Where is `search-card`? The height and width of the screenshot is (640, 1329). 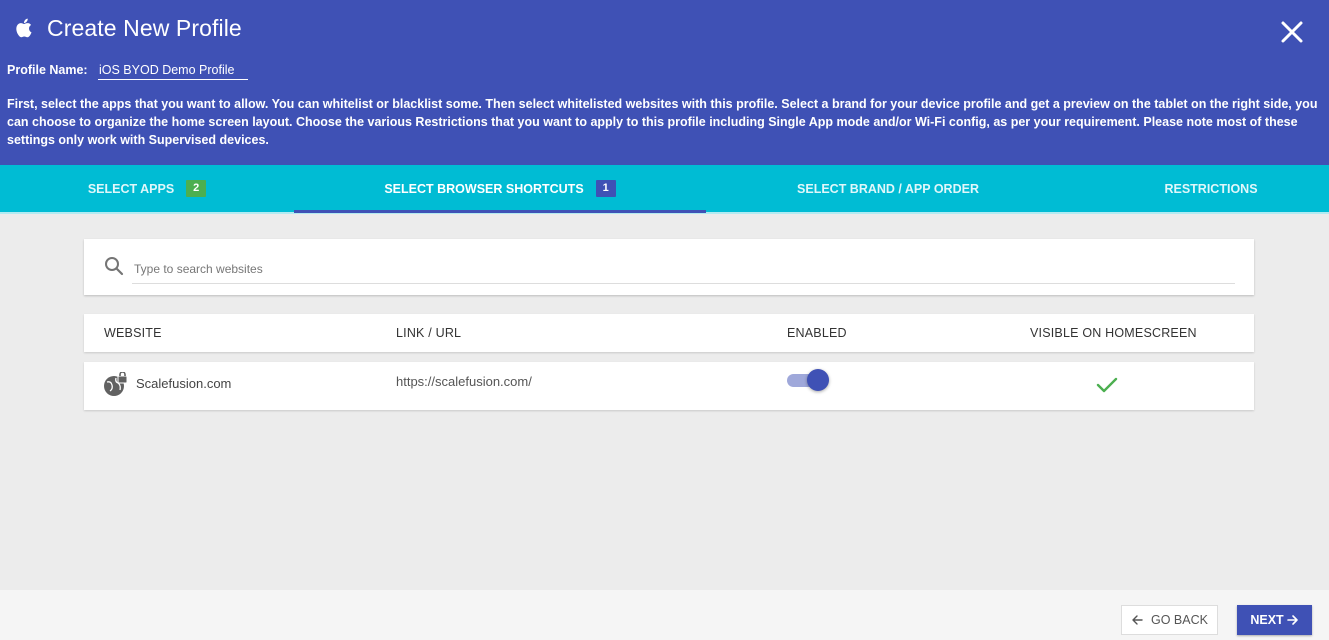
search-card is located at coordinates (669, 267).